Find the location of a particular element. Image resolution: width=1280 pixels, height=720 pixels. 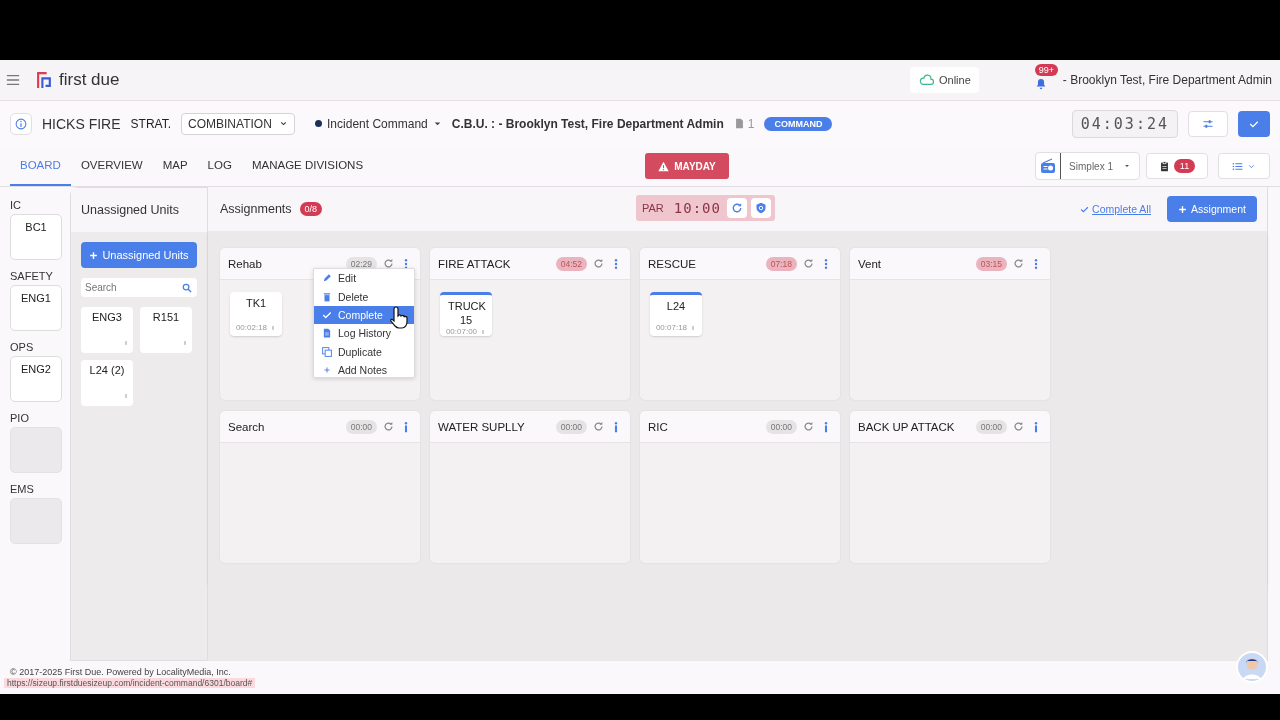

unit-card: ENG3 is located at coordinates (107, 330).